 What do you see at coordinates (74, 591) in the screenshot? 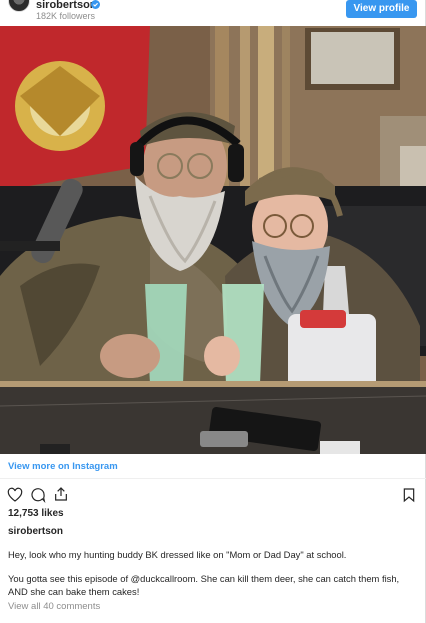
I see `caption-text-line-3: AND she can bake them cakes!` at bounding box center [74, 591].